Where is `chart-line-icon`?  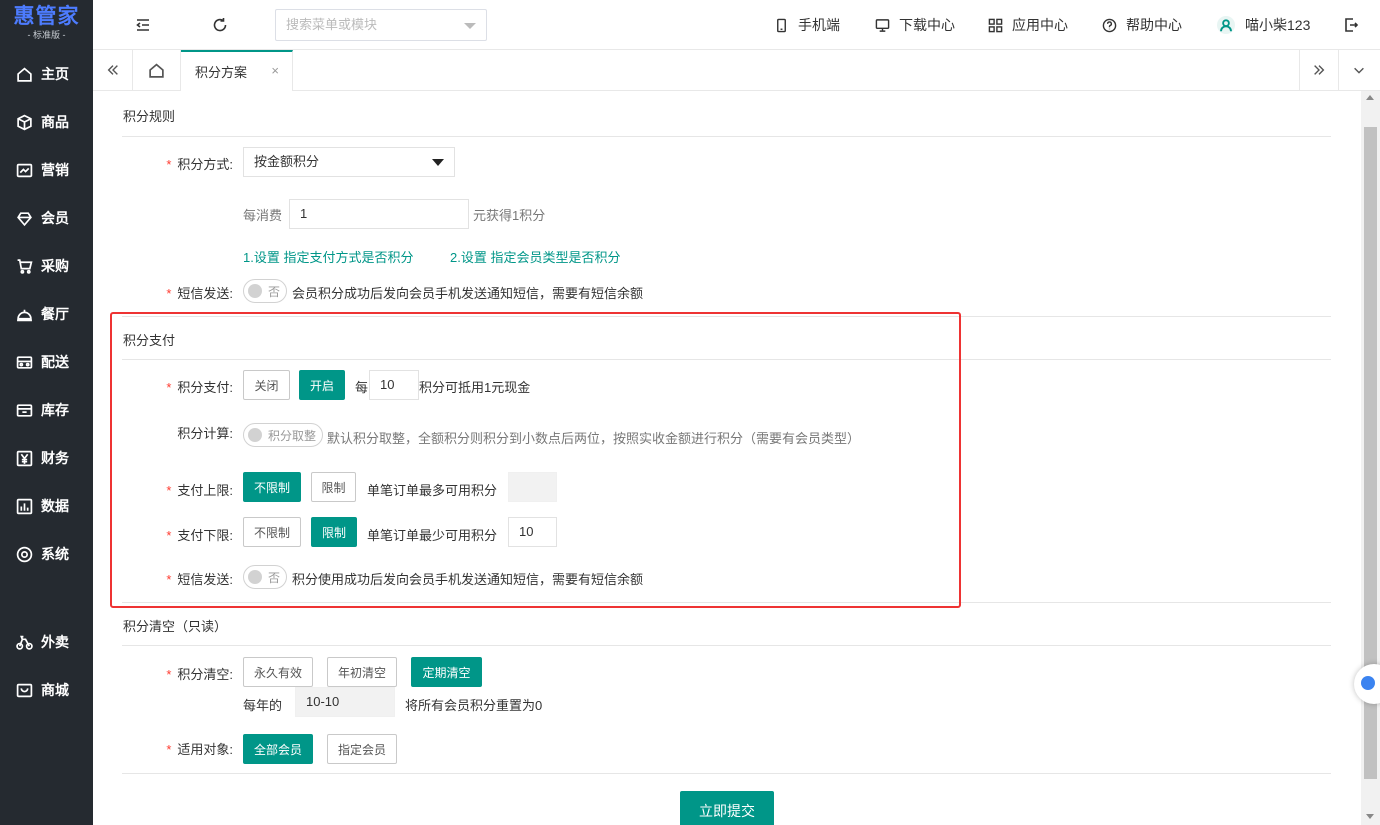 chart-line-icon is located at coordinates (24, 170).